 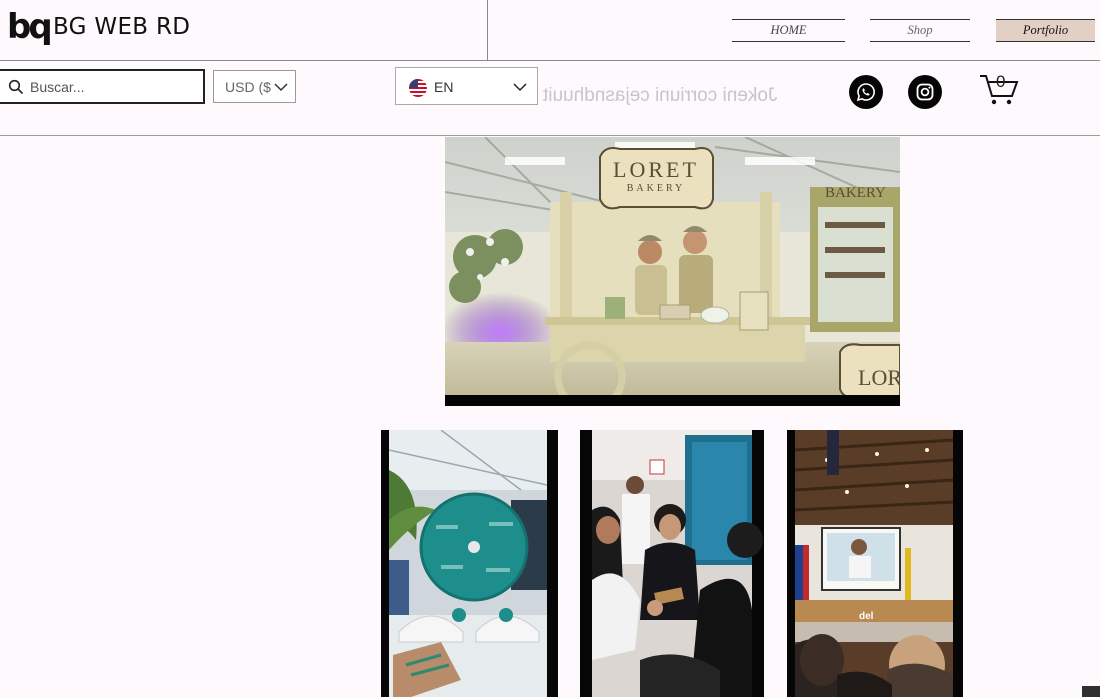 What do you see at coordinates (121, 27) in the screenshot?
I see `brand-name: BG WEB RD` at bounding box center [121, 27].